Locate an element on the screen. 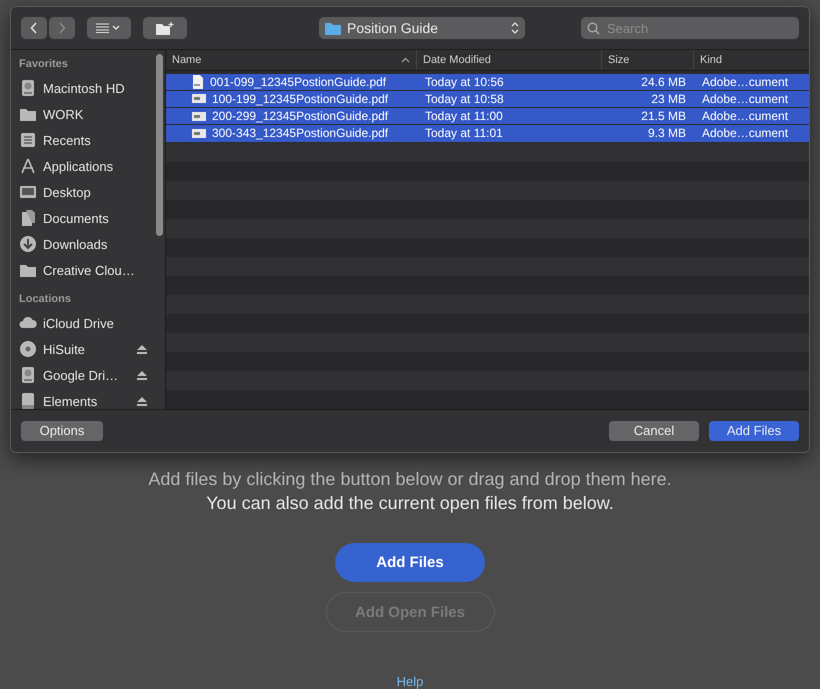 Image resolution: width=820 pixels, height=689 pixels. document-icon is located at coordinates (198, 81).